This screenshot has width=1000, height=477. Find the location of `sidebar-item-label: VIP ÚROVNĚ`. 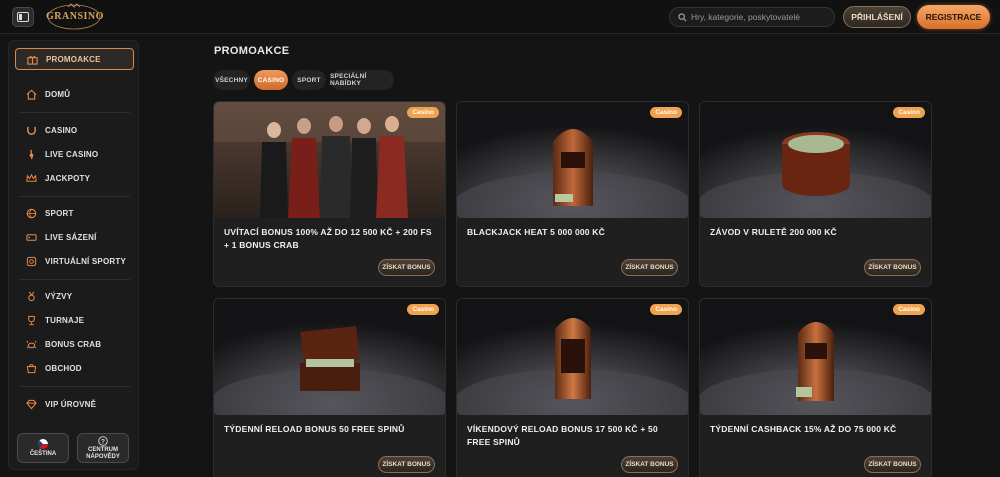

sidebar-item-label: VIP ÚROVNĚ is located at coordinates (71, 404).